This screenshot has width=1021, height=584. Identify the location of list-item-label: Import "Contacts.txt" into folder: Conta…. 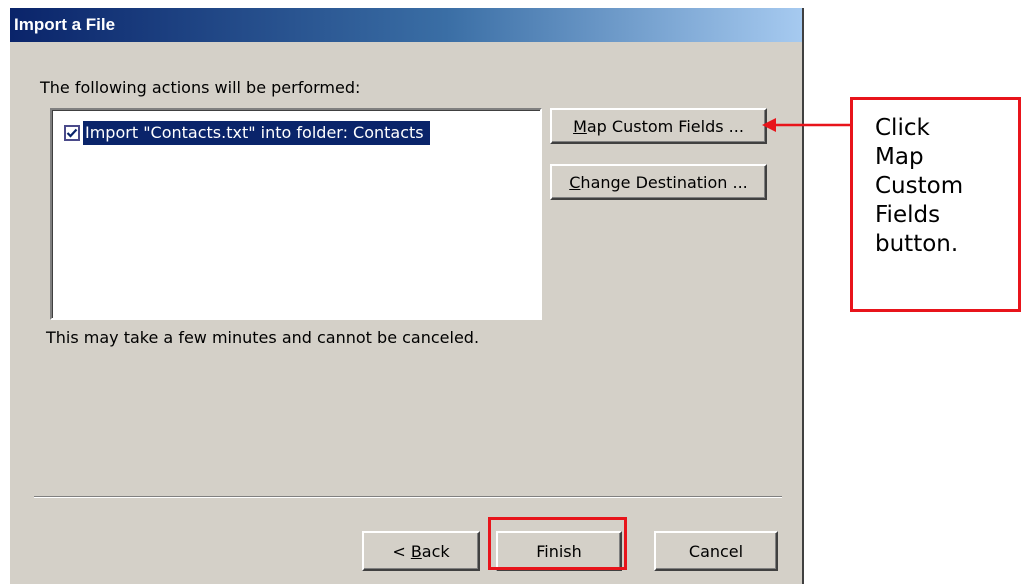
(256, 133).